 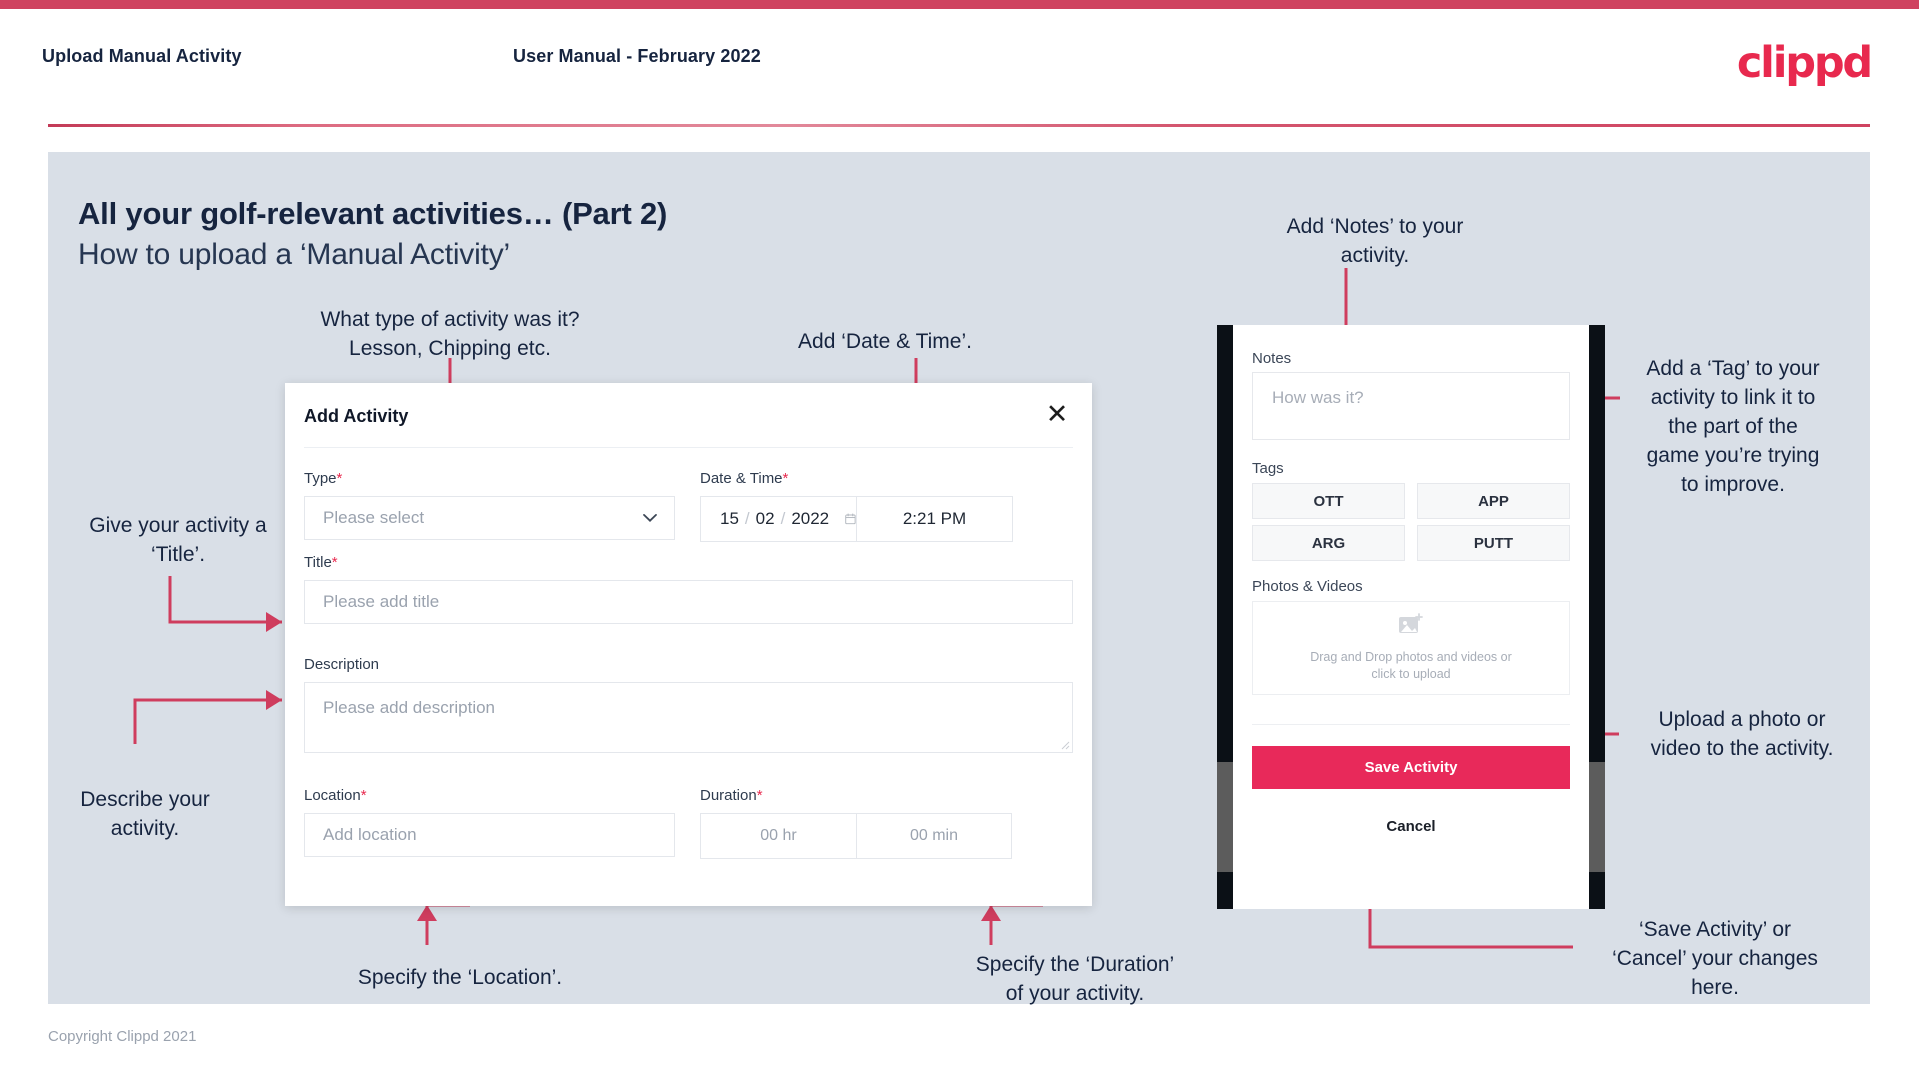 I want to click on annotation-description: Describe your activity., so click(x=145, y=814).